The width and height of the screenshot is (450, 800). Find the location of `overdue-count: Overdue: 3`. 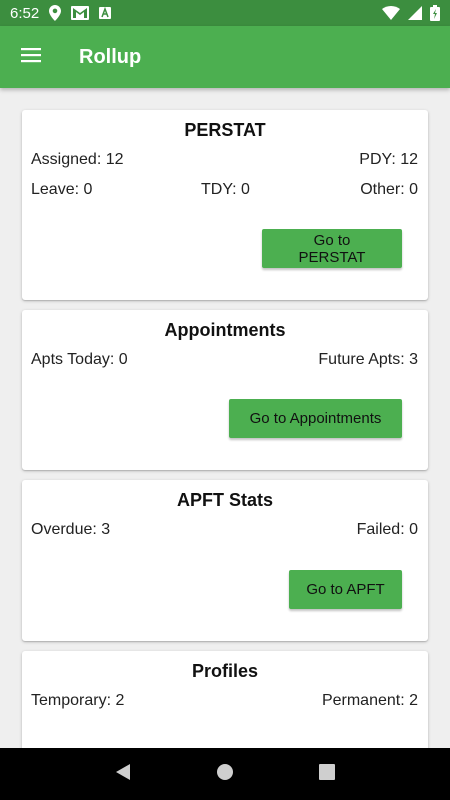

overdue-count: Overdue: 3 is located at coordinates (71, 529).